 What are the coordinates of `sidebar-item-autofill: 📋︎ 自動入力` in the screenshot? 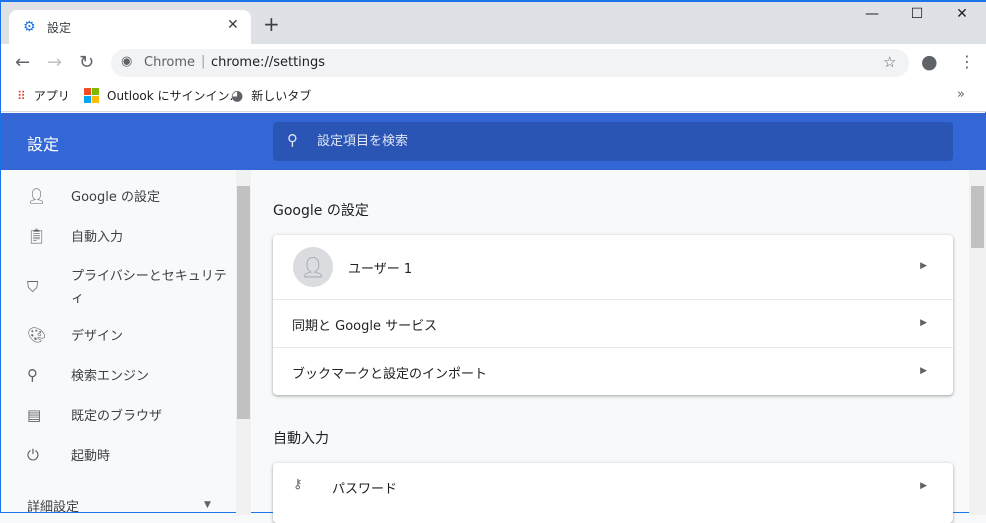 It's located at (118, 238).